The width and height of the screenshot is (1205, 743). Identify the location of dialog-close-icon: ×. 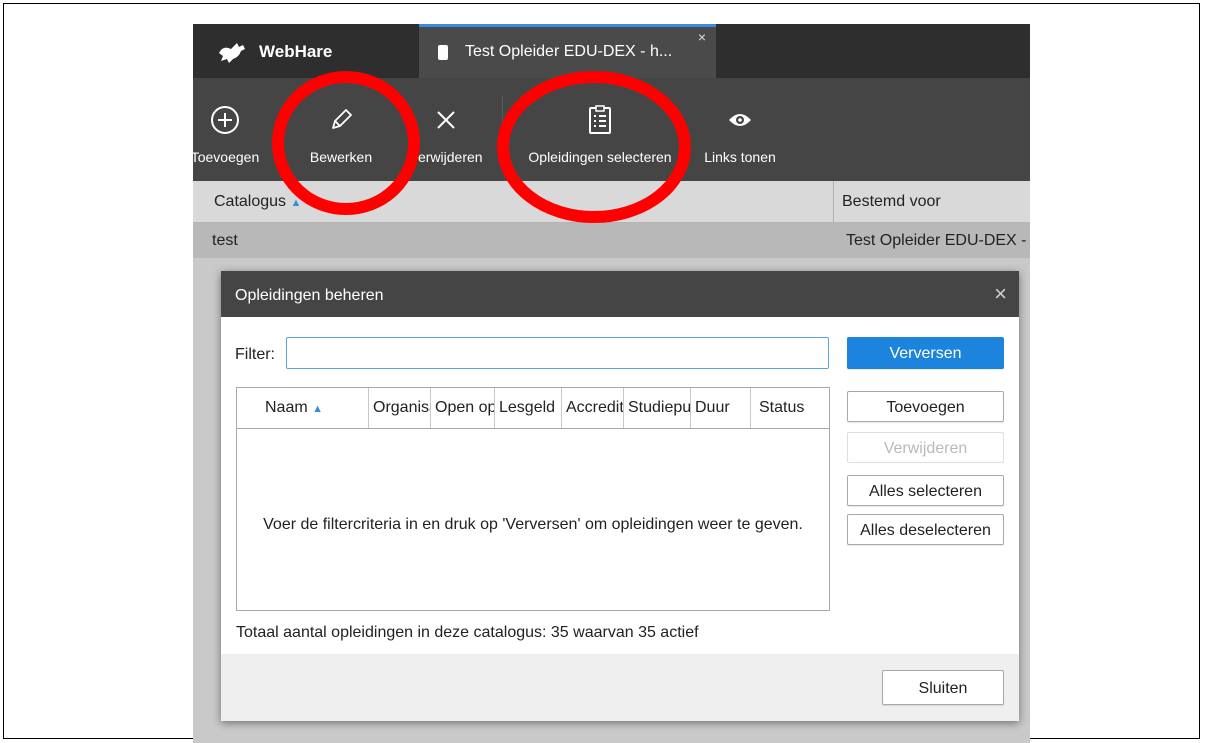
(1000, 294).